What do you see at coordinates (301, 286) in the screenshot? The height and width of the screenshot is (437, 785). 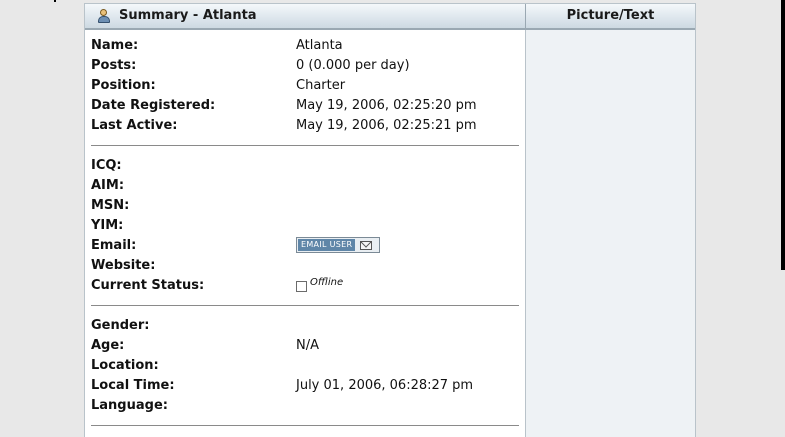 I see `status-checkbox-icon` at bounding box center [301, 286].